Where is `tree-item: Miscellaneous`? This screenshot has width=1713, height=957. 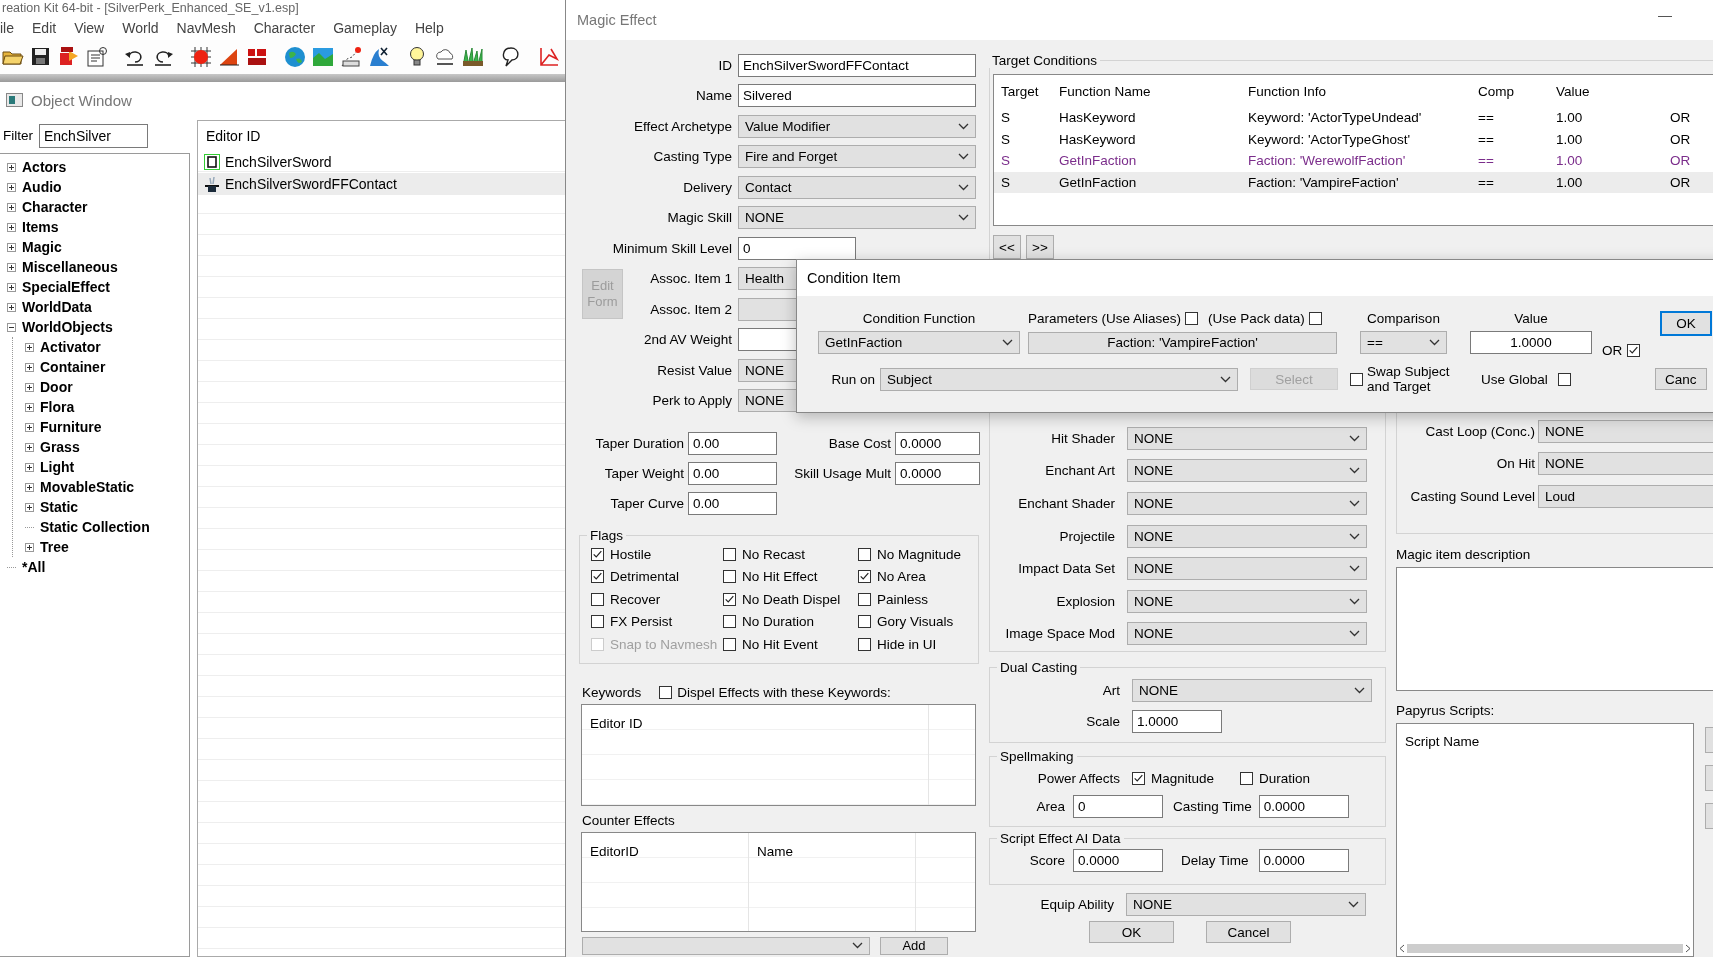
tree-item: Miscellaneous is located at coordinates (70, 267).